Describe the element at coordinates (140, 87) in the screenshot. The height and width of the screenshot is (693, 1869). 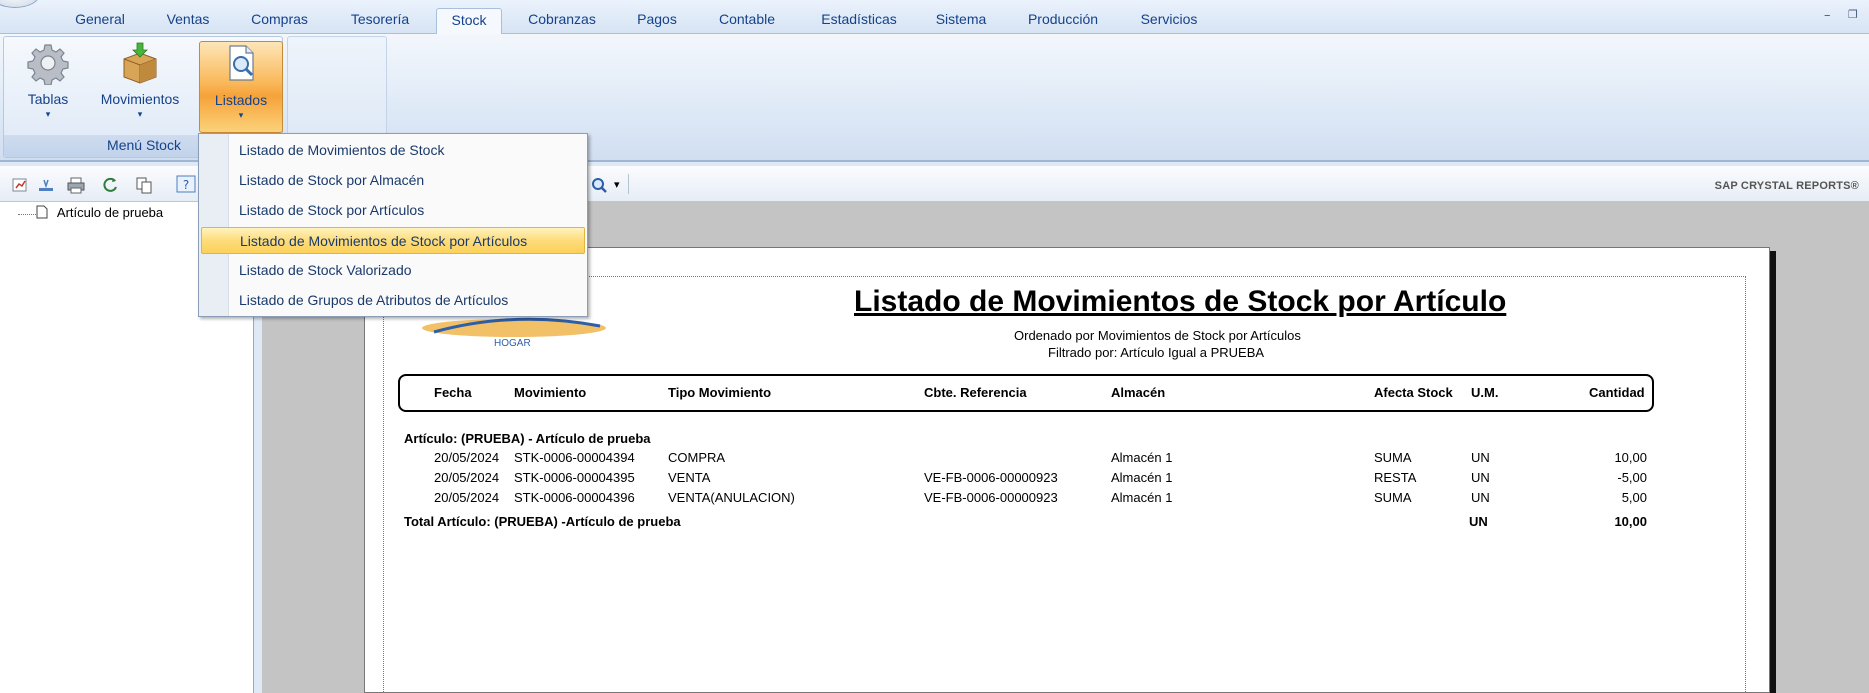
I see `movimientos-button: Movimientos ▾` at that location.